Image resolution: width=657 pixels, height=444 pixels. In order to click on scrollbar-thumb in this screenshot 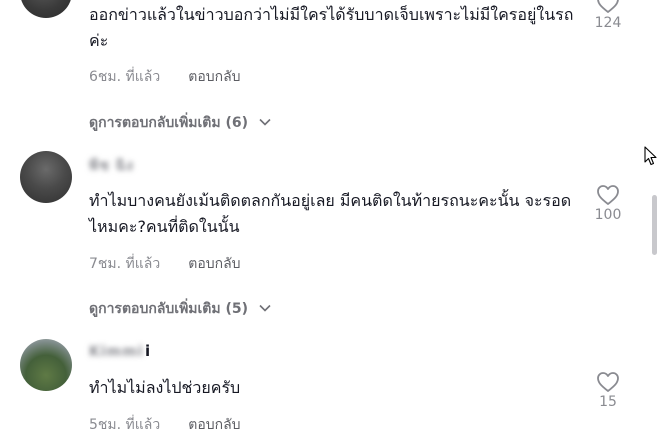, I will do `click(654, 225)`.